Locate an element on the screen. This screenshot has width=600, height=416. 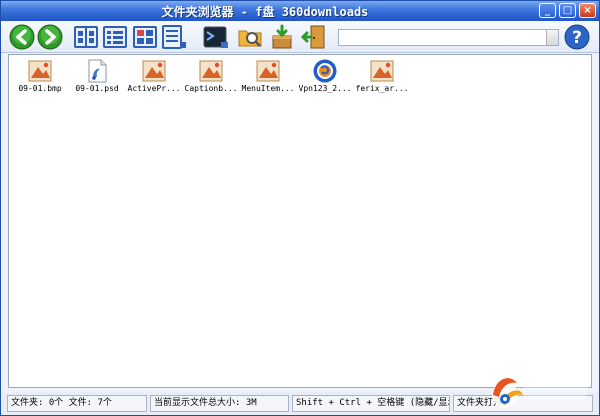
status-shortcut-hint: Shift + Ctrl + 空格键 (隐藏/显示) is located at coordinates (371, 403).